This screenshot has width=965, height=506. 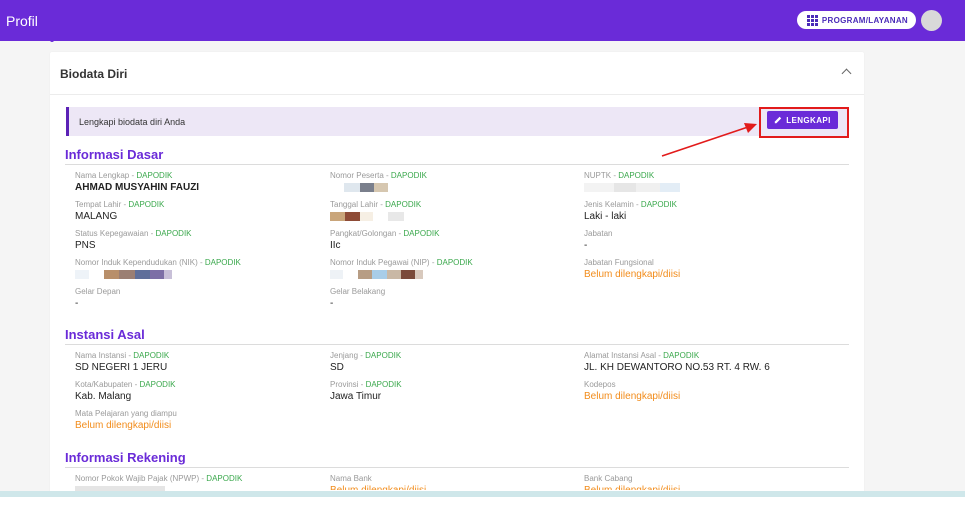 What do you see at coordinates (630, 211) in the screenshot?
I see `field-jenis-kelamin: Jenis Kelamin - DAPODIK Laki - laki` at bounding box center [630, 211].